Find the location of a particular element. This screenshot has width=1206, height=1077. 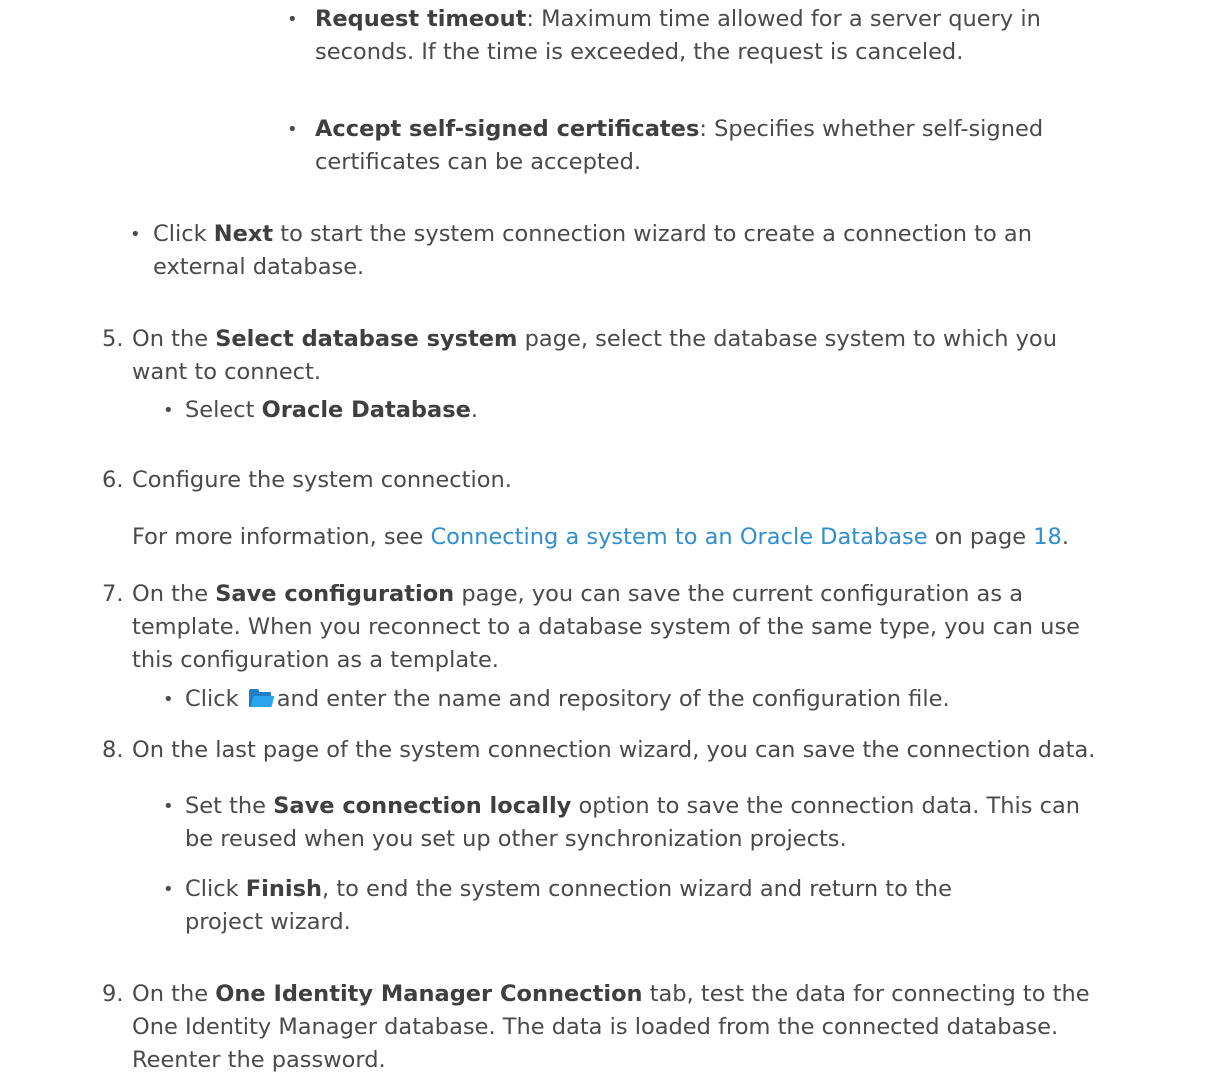

term-self-signed: Accept self-signed certificates is located at coordinates (507, 129).